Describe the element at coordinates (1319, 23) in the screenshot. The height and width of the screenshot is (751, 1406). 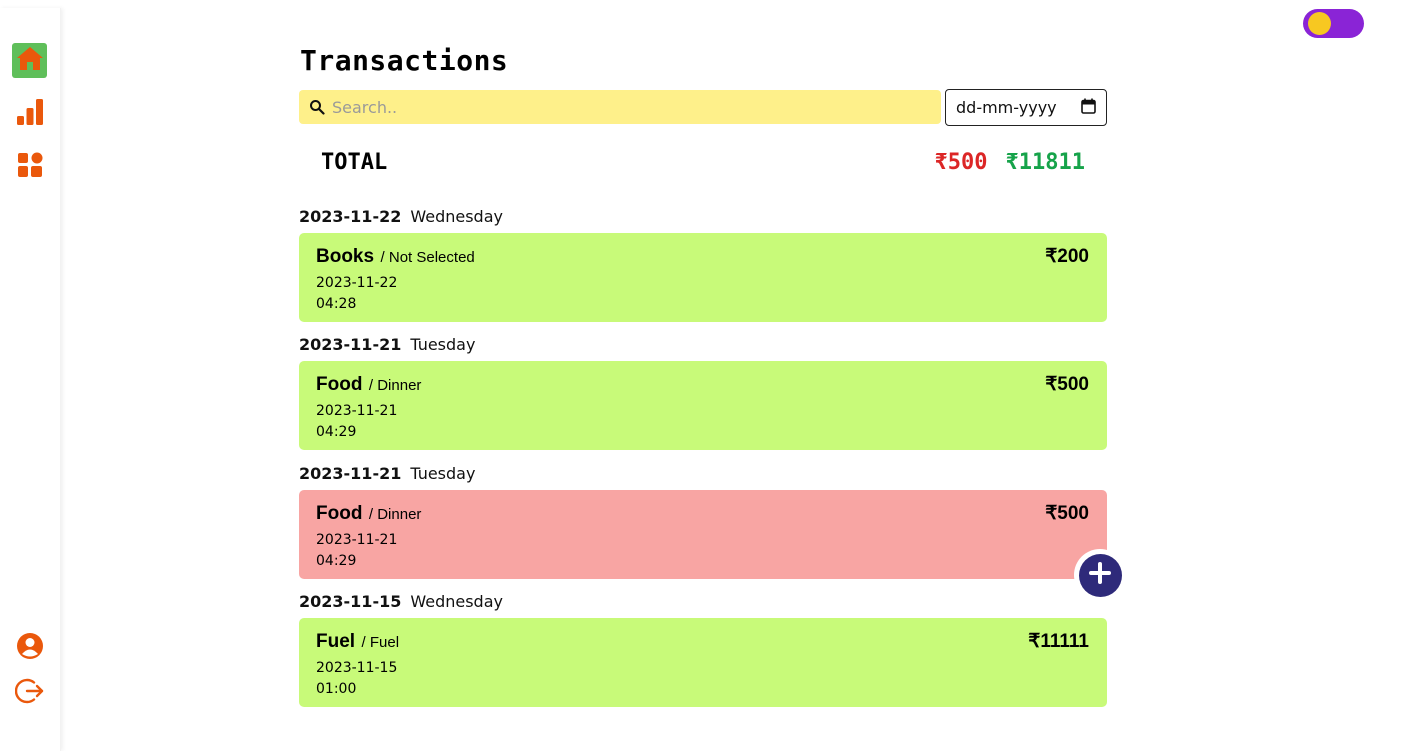
I see `toggle-knob` at that location.